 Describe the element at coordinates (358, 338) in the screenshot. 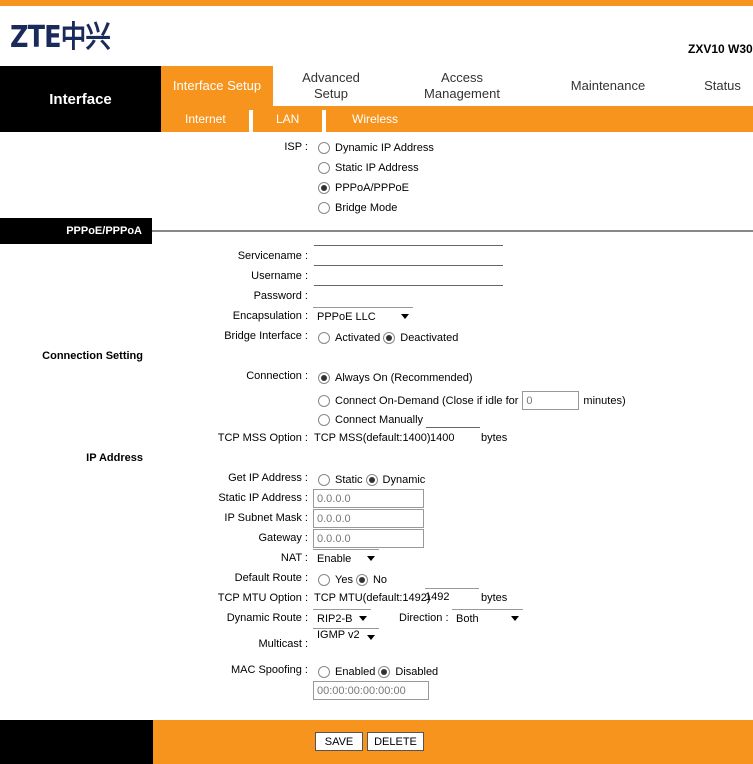

I see `option-label: Activated` at that location.